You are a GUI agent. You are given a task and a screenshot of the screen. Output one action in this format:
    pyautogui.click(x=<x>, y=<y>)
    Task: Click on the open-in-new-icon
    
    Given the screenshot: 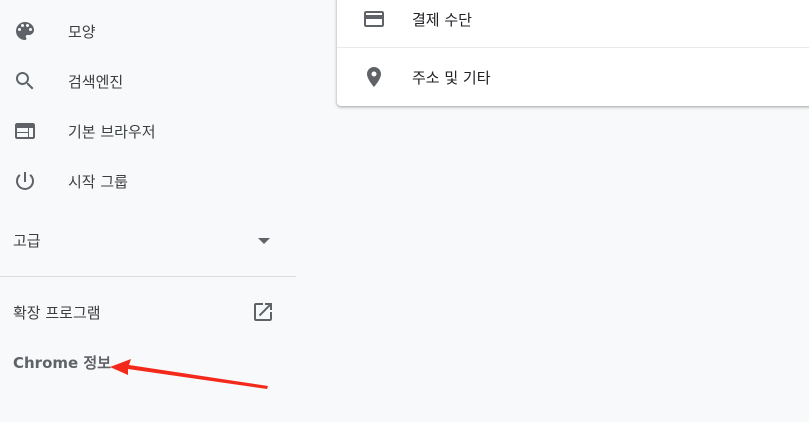 What is the action you would take?
    pyautogui.click(x=263, y=312)
    